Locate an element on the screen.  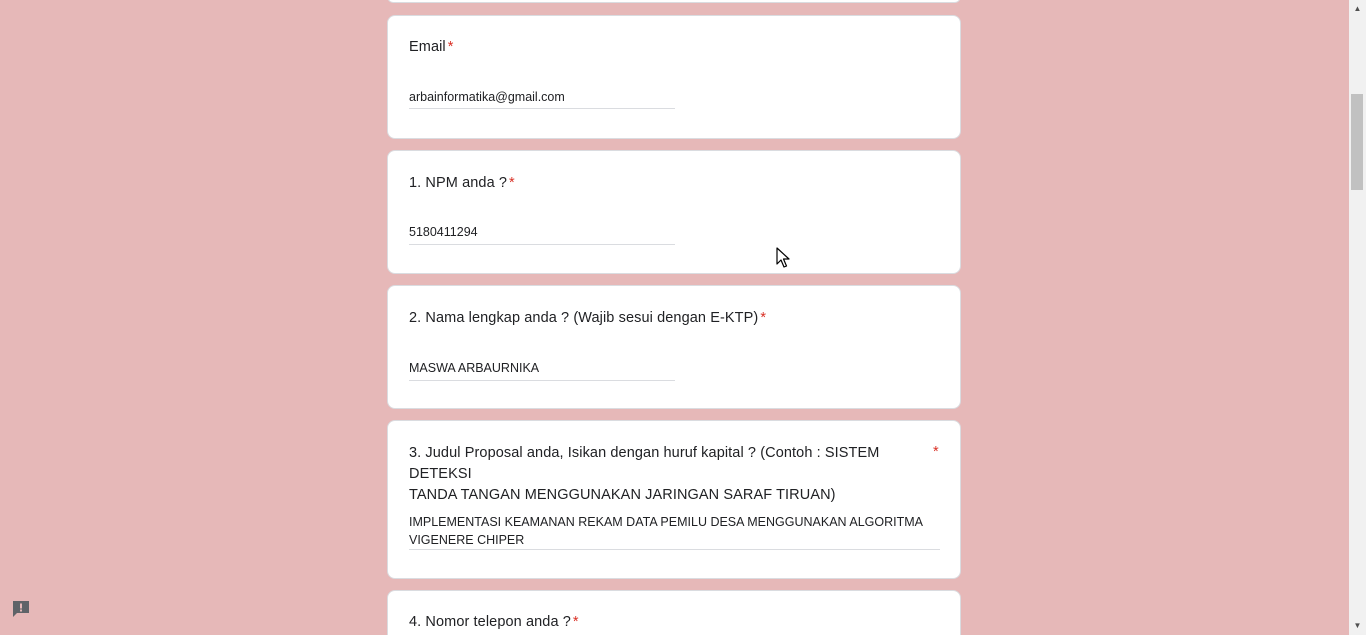
email-label: Email * is located at coordinates (431, 47).